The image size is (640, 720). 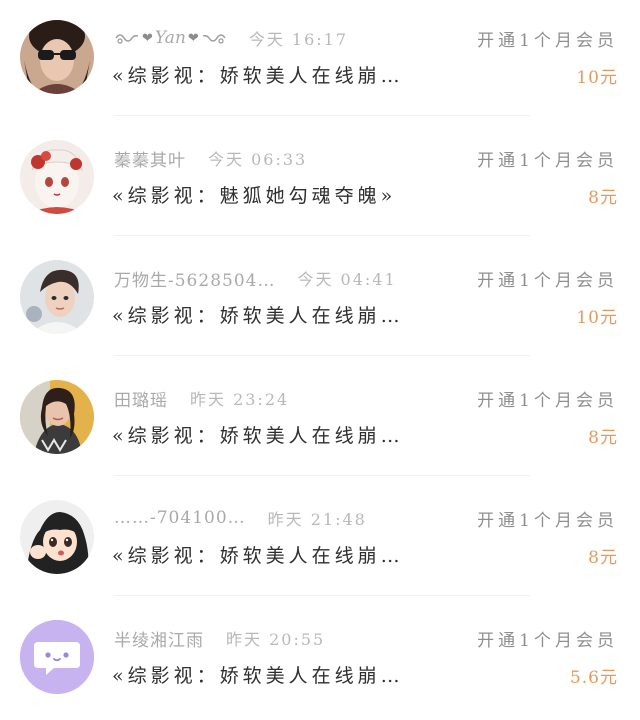 What do you see at coordinates (159, 640) in the screenshot?
I see `username: 半绫湘江雨` at bounding box center [159, 640].